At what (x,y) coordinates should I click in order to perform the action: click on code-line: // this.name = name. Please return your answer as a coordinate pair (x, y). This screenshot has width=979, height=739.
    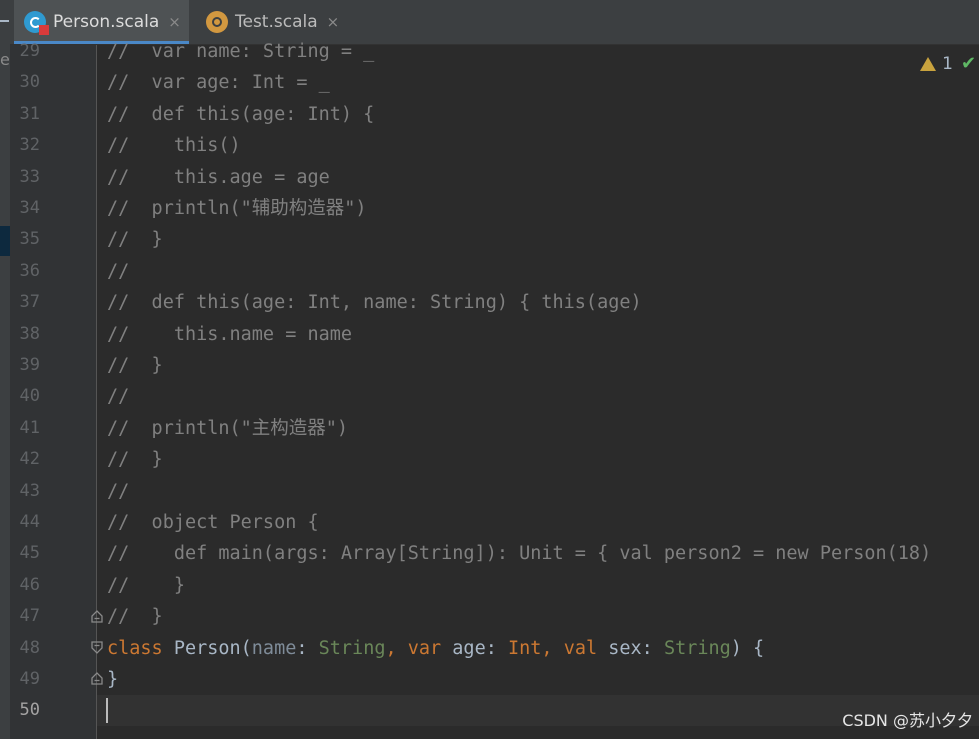
    Looking at the image, I should click on (229, 334).